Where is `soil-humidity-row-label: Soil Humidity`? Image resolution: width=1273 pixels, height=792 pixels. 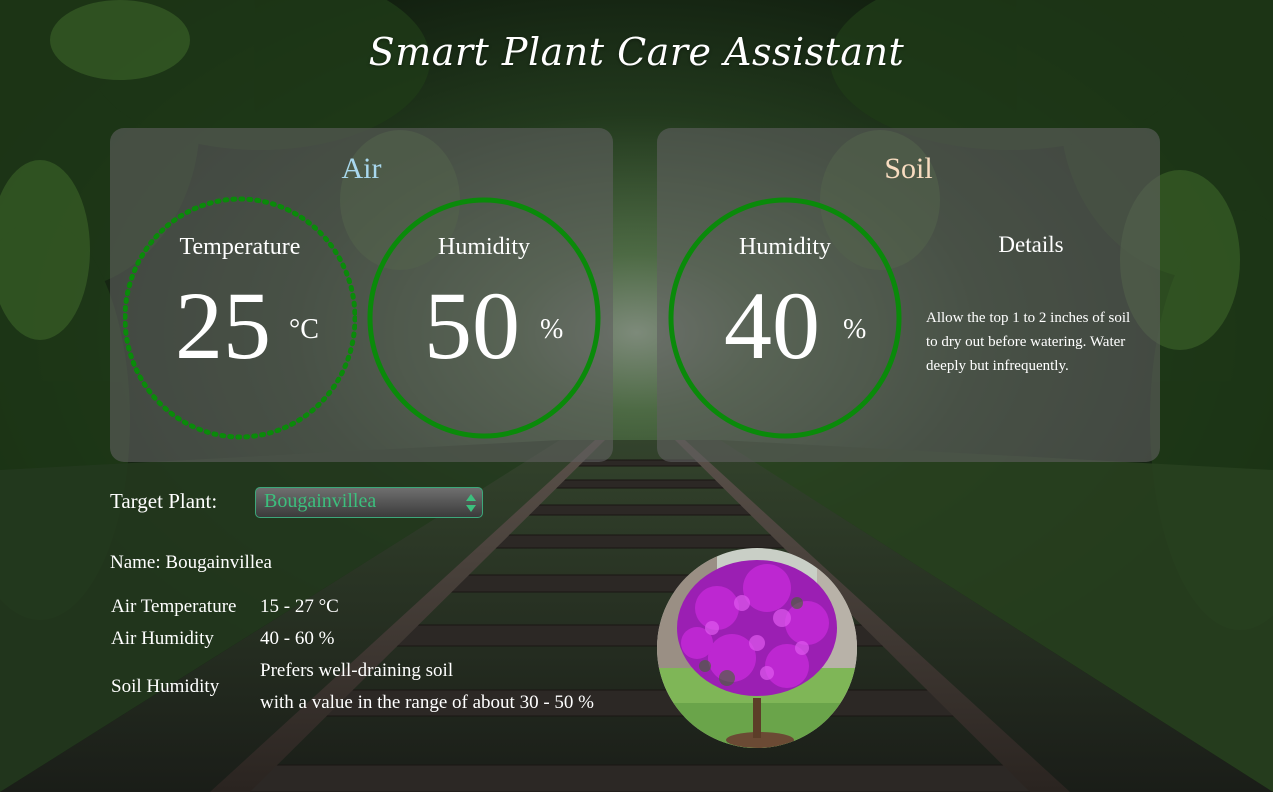
soil-humidity-row-label: Soil Humidity is located at coordinates (165, 686).